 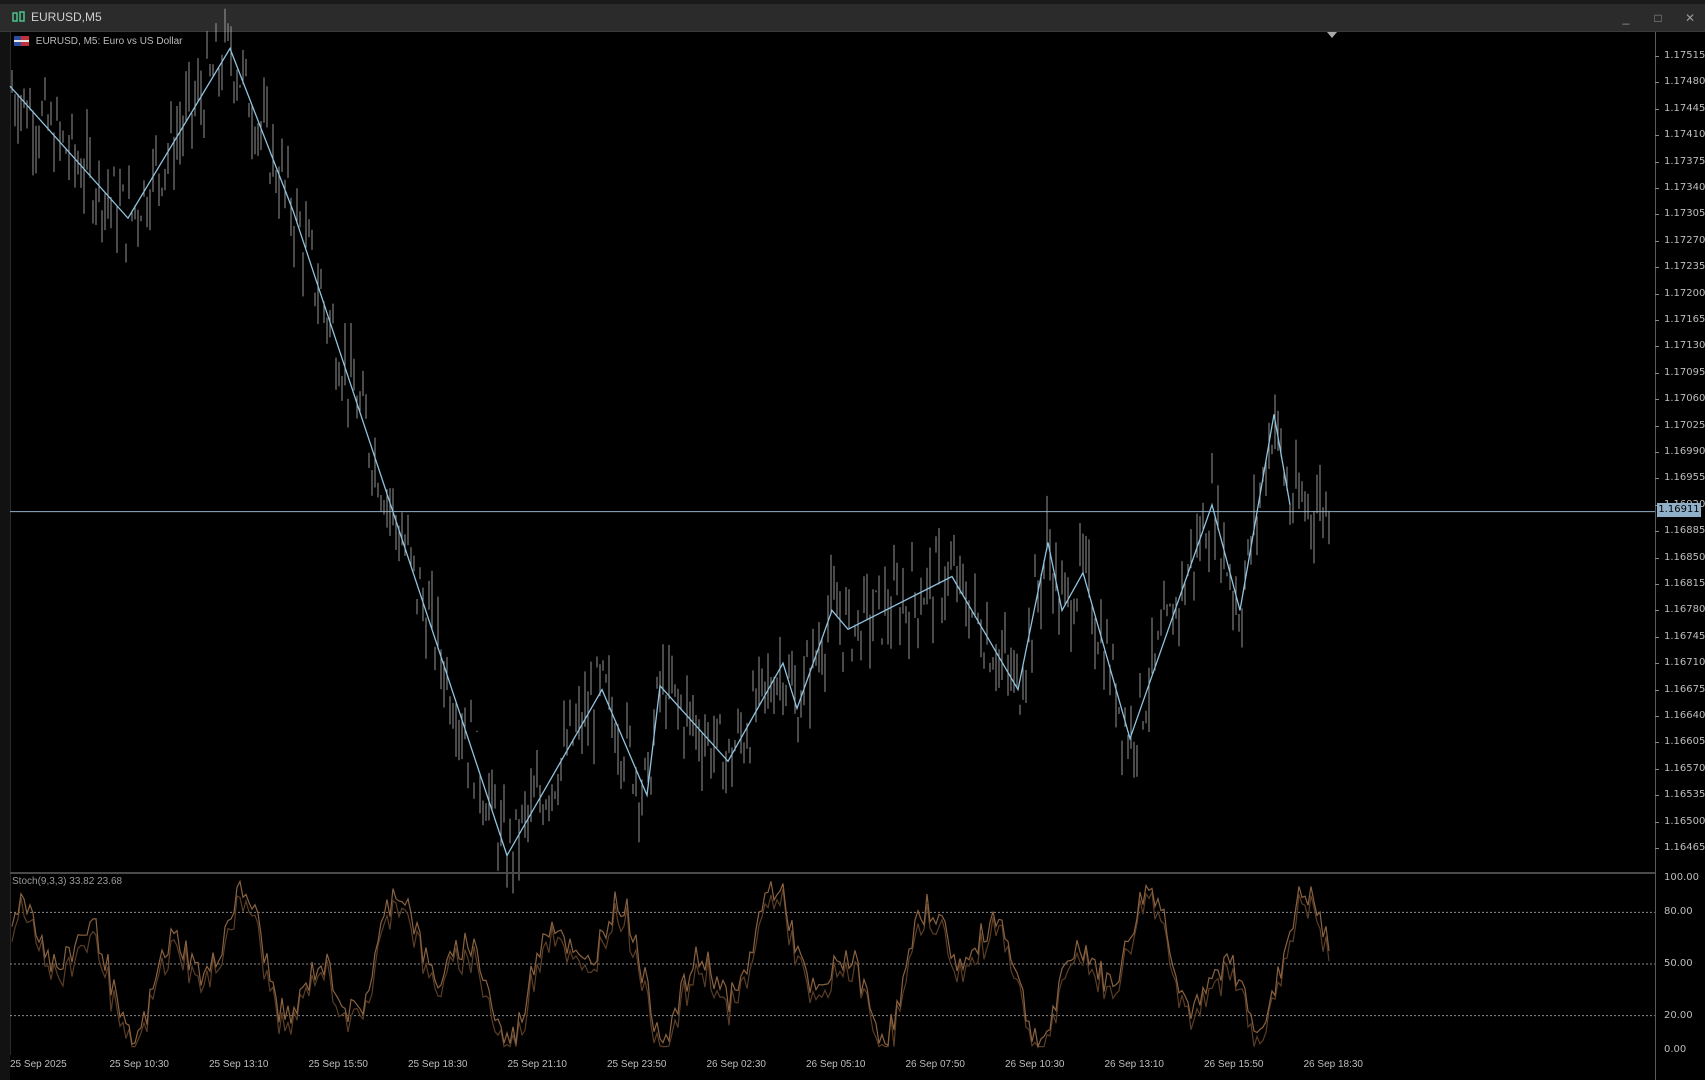 What do you see at coordinates (109, 41) in the screenshot?
I see `chart-symbol-label: EURUSD, M5: Euro vs US Dollar` at bounding box center [109, 41].